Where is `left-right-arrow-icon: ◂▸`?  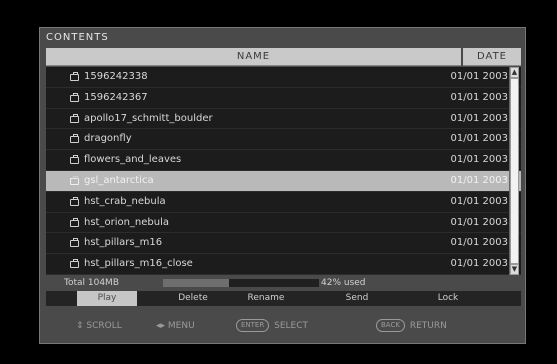
left-right-arrow-icon: ◂▸ is located at coordinates (161, 326).